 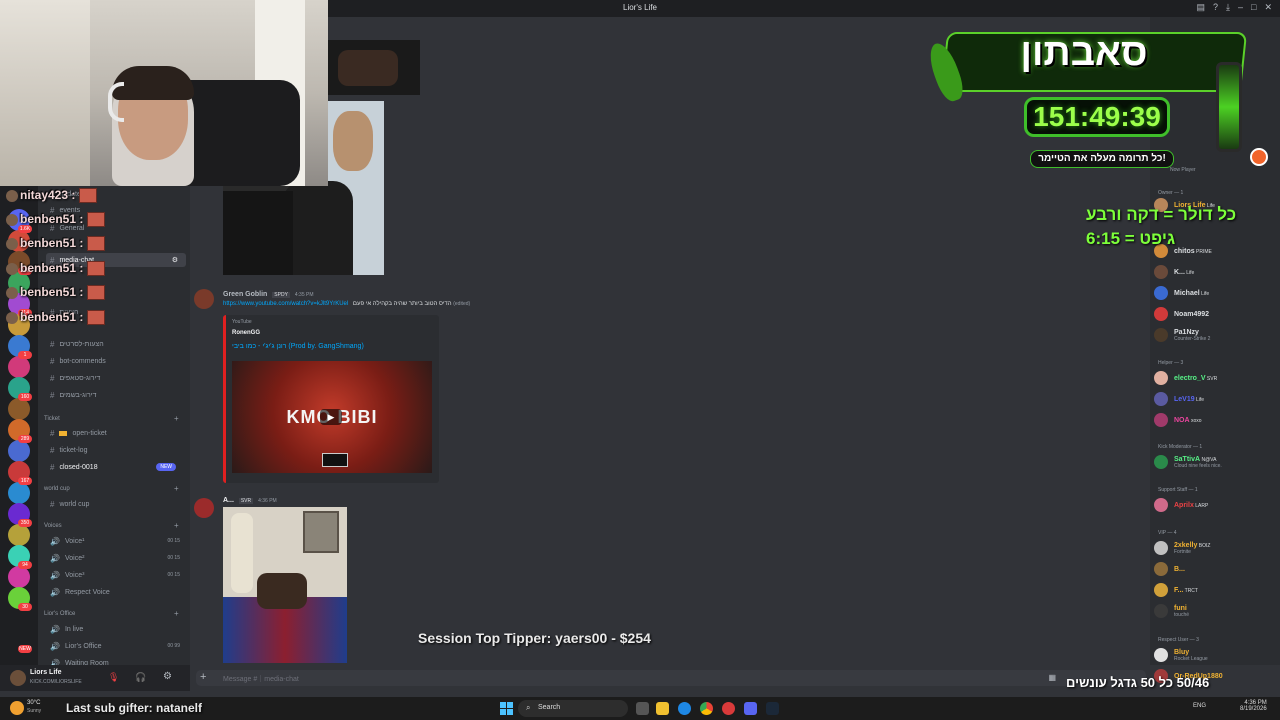 I want to click on voice-channel-2: 🔊 Voice² 00 15, so click(x=116, y=558).